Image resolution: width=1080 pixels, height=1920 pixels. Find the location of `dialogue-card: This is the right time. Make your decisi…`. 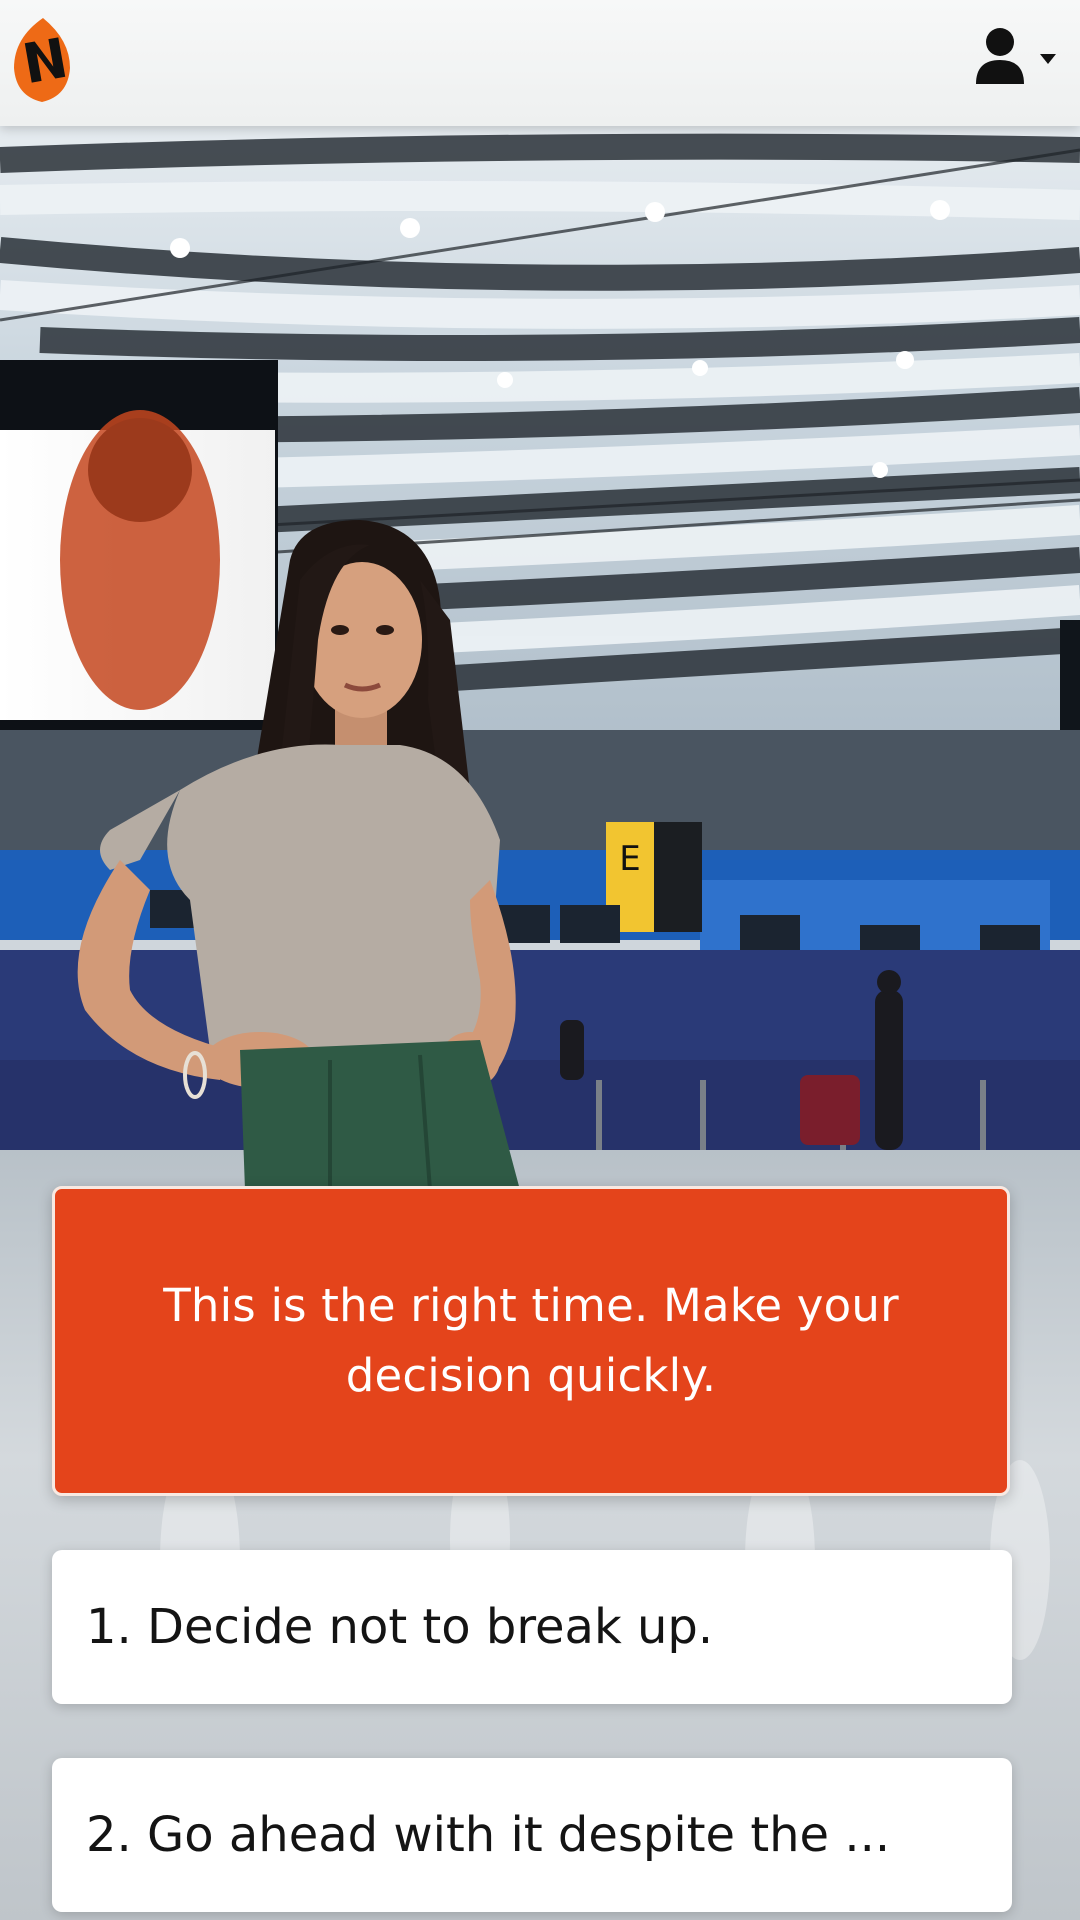

dialogue-card: This is the right time. Make your decisi… is located at coordinates (531, 1341).